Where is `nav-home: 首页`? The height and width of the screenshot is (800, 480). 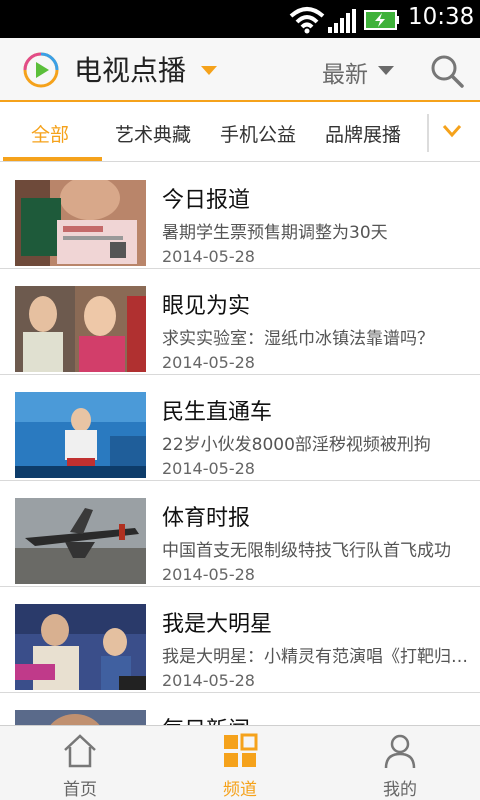 nav-home: 首页 is located at coordinates (80, 763).